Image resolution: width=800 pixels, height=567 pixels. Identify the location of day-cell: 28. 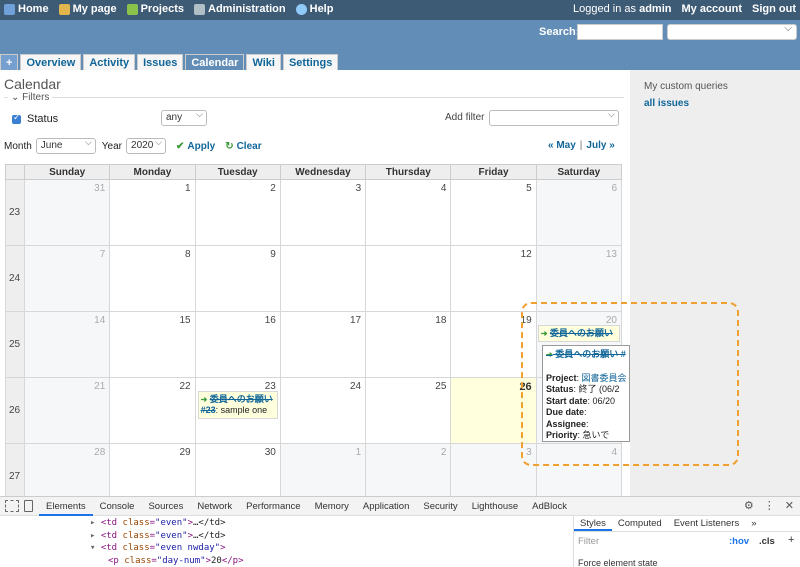
(67, 469).